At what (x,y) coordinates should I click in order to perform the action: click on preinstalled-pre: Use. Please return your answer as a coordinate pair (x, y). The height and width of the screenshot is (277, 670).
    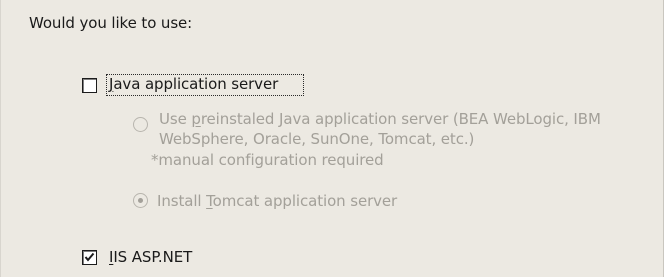
    Looking at the image, I should click on (175, 119).